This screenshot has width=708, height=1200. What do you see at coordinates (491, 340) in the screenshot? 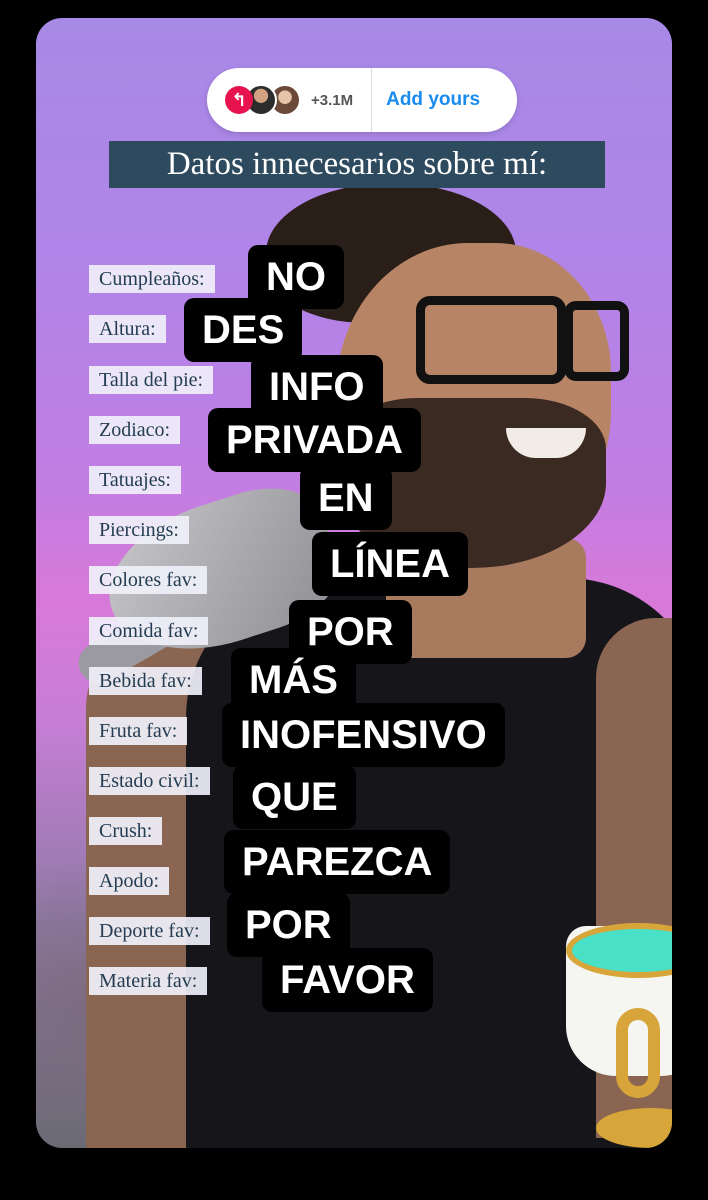
I see `glasses-left-lens` at bounding box center [491, 340].